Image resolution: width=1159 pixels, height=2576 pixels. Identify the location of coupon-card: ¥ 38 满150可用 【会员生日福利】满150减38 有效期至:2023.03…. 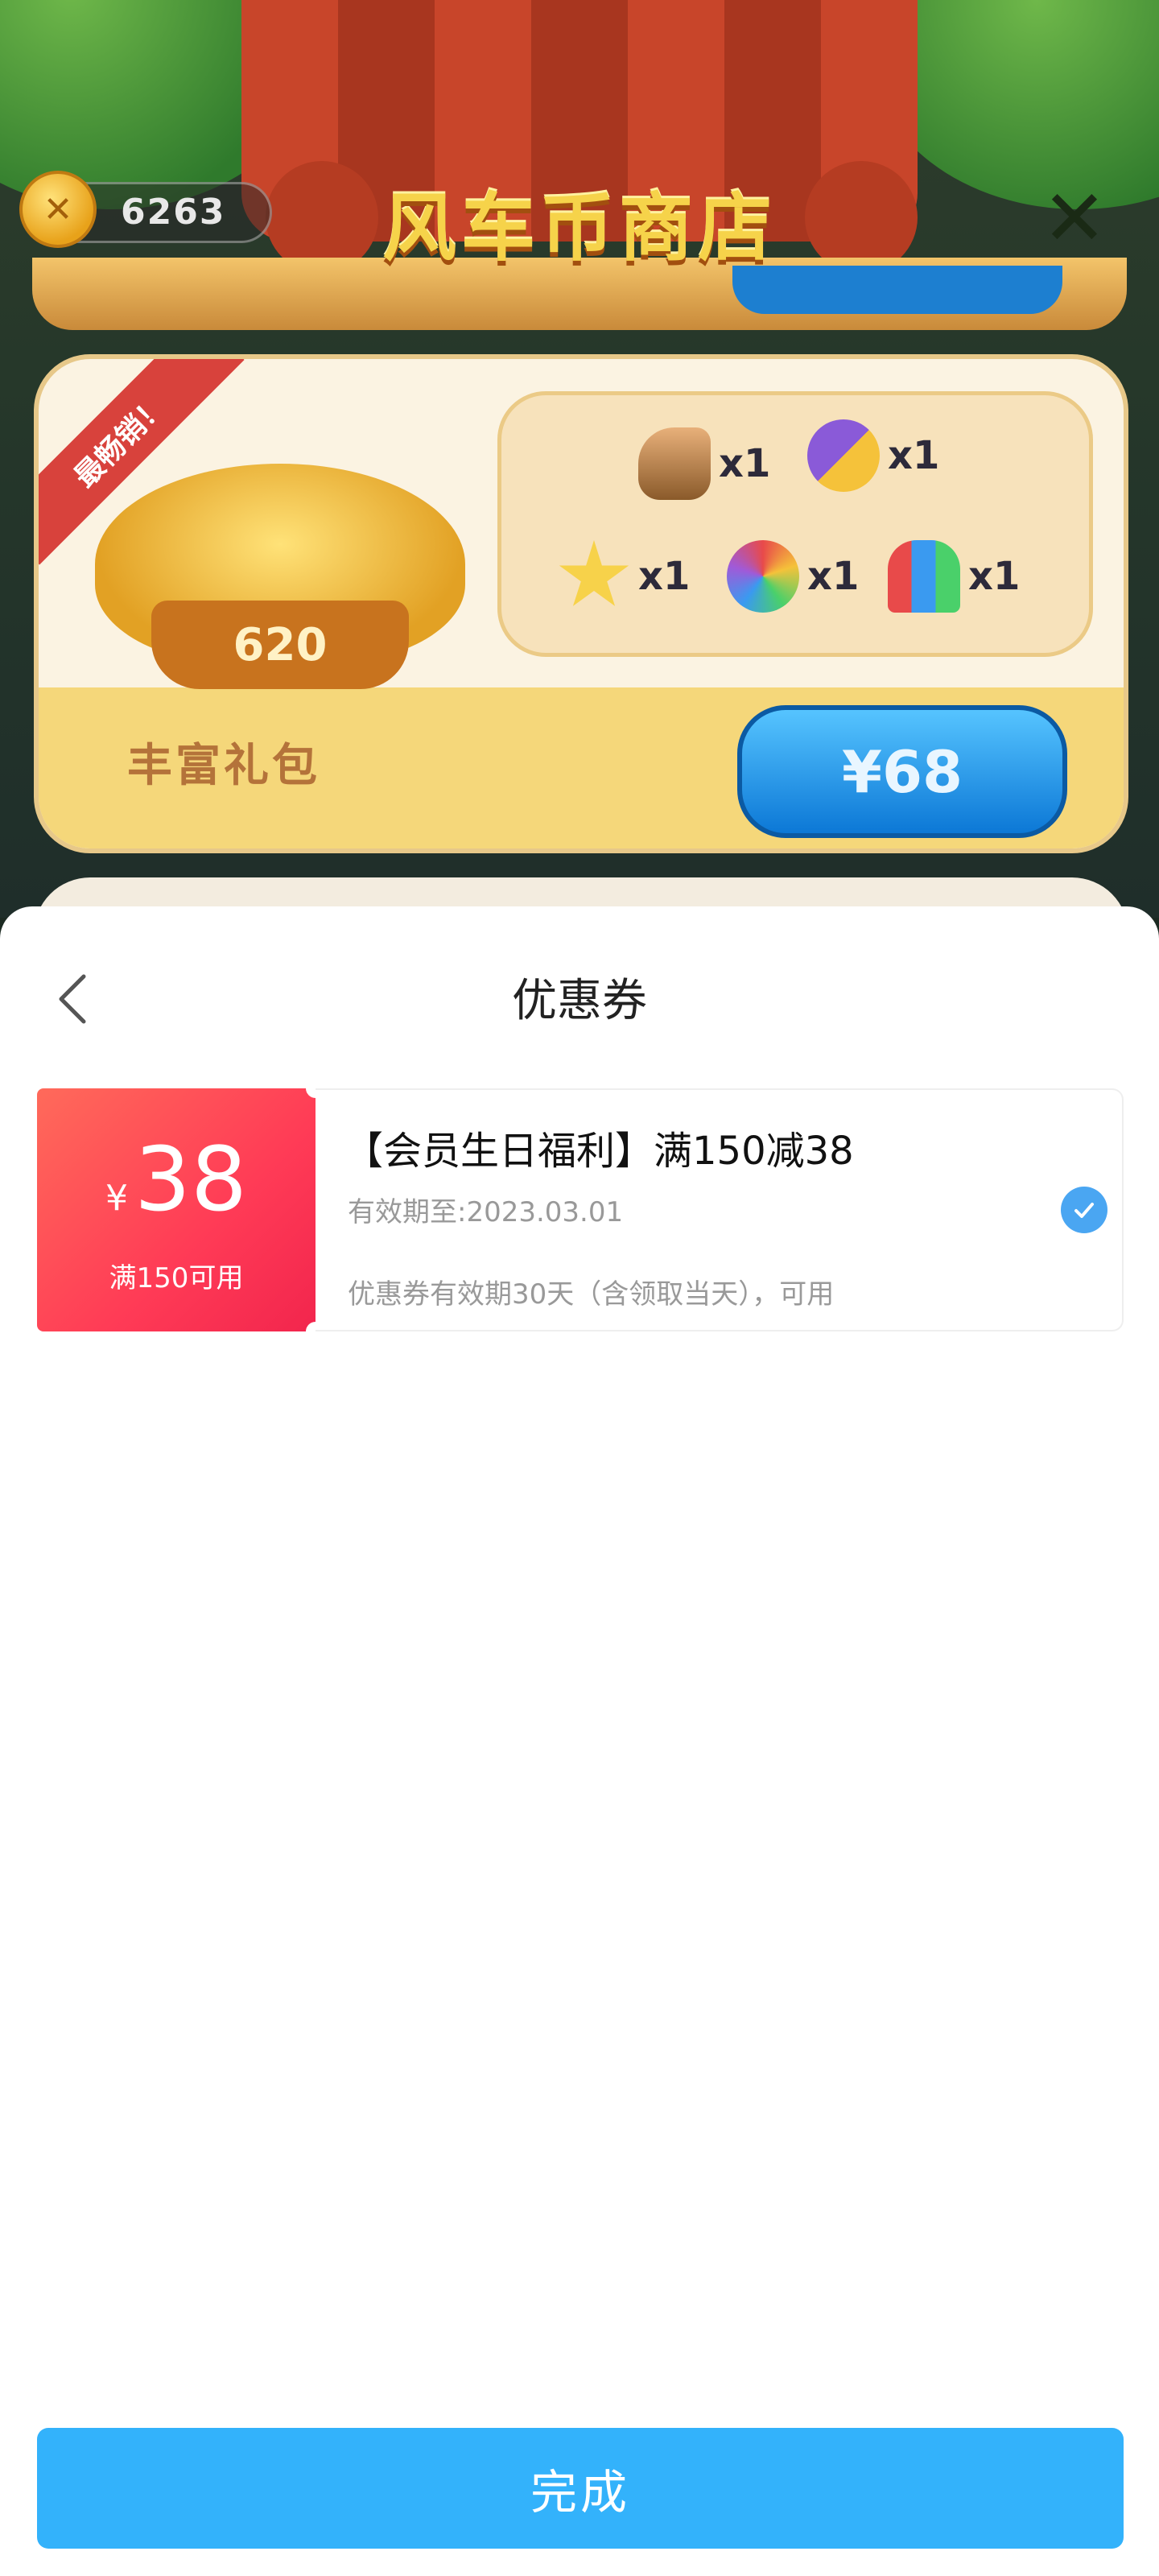
(580, 1210).